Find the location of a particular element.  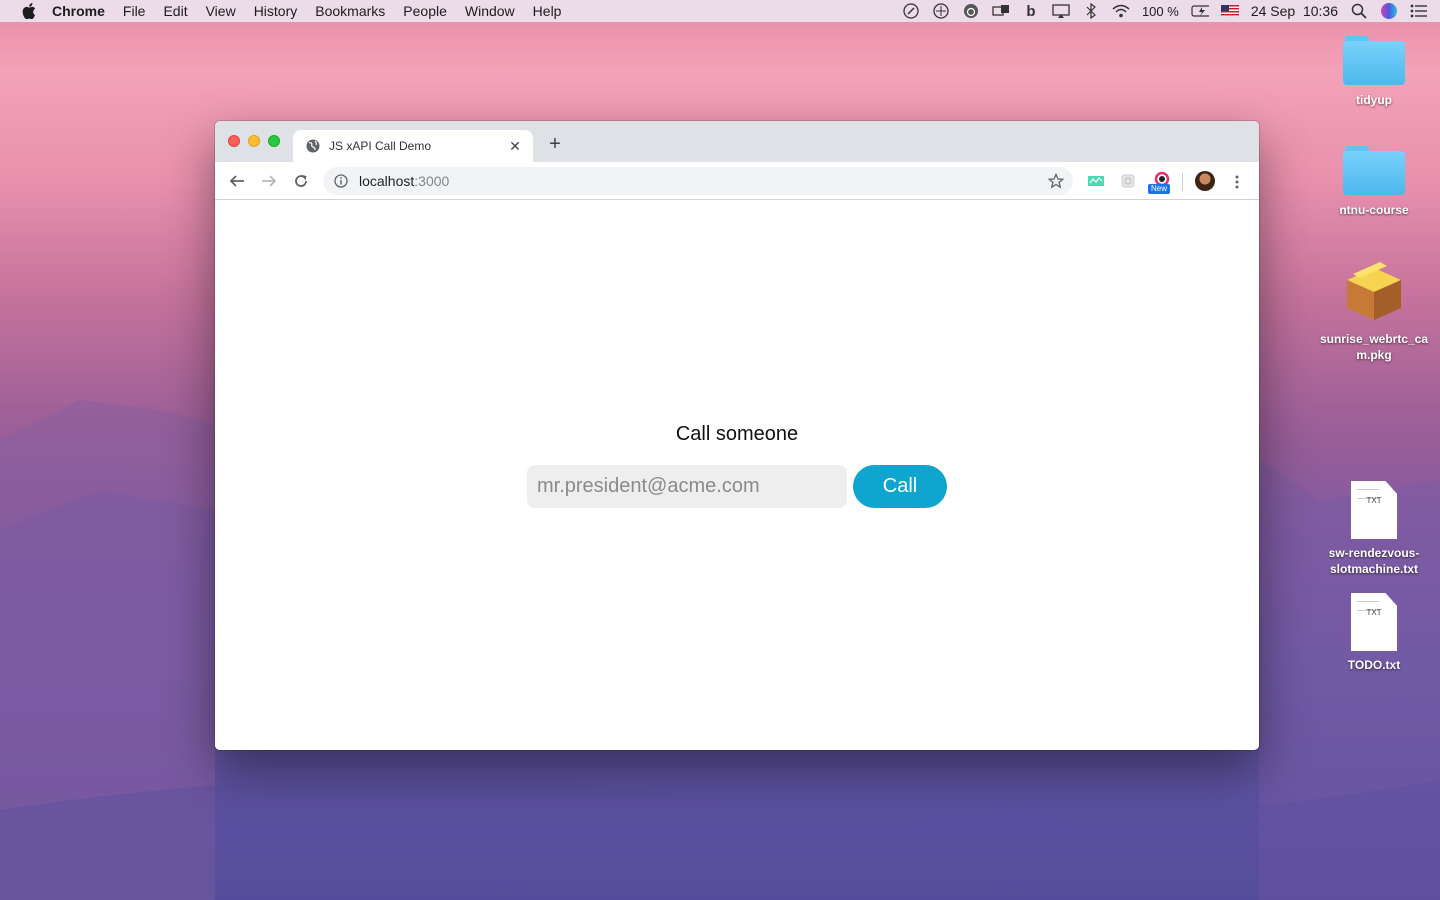

menu-file: File is located at coordinates (134, 11).